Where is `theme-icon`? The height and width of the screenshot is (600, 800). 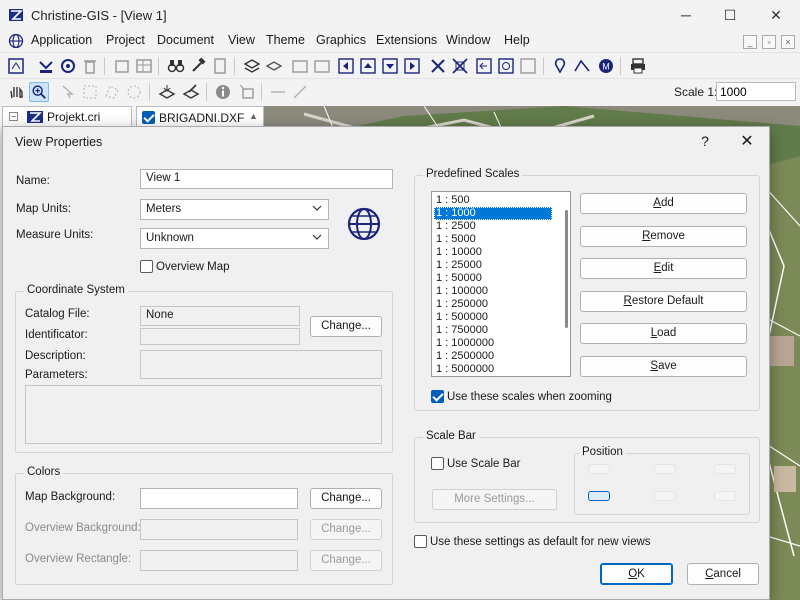 theme-icon is located at coordinates (68, 66).